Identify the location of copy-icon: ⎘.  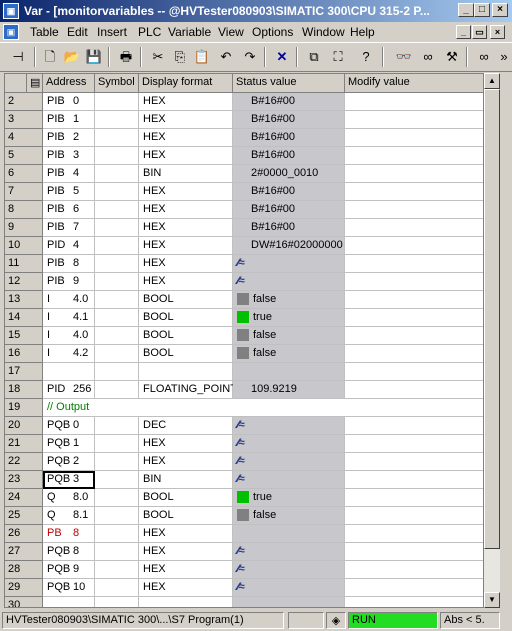
(180, 57).